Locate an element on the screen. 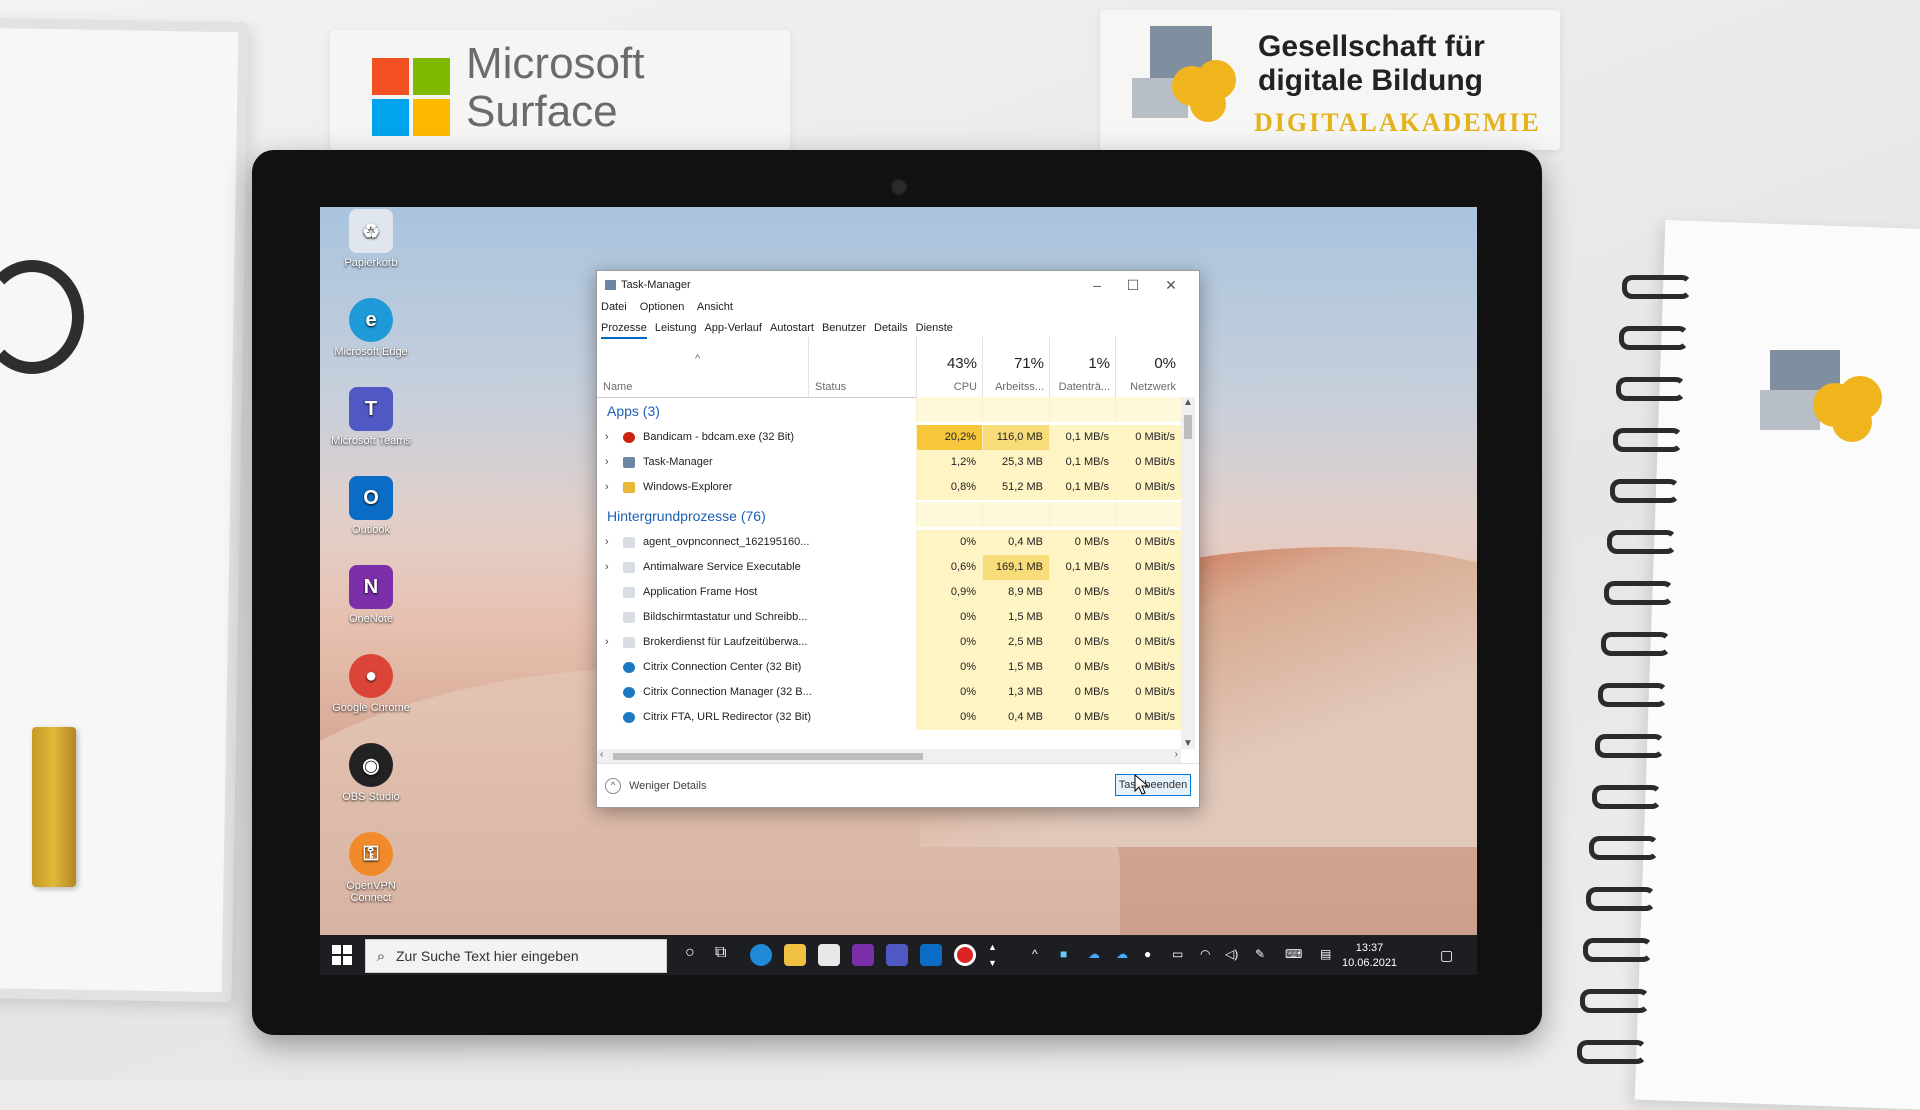 Image resolution: width=1920 pixels, height=1110 pixels. process-net: 0 MBit/s is located at coordinates (1148, 692).